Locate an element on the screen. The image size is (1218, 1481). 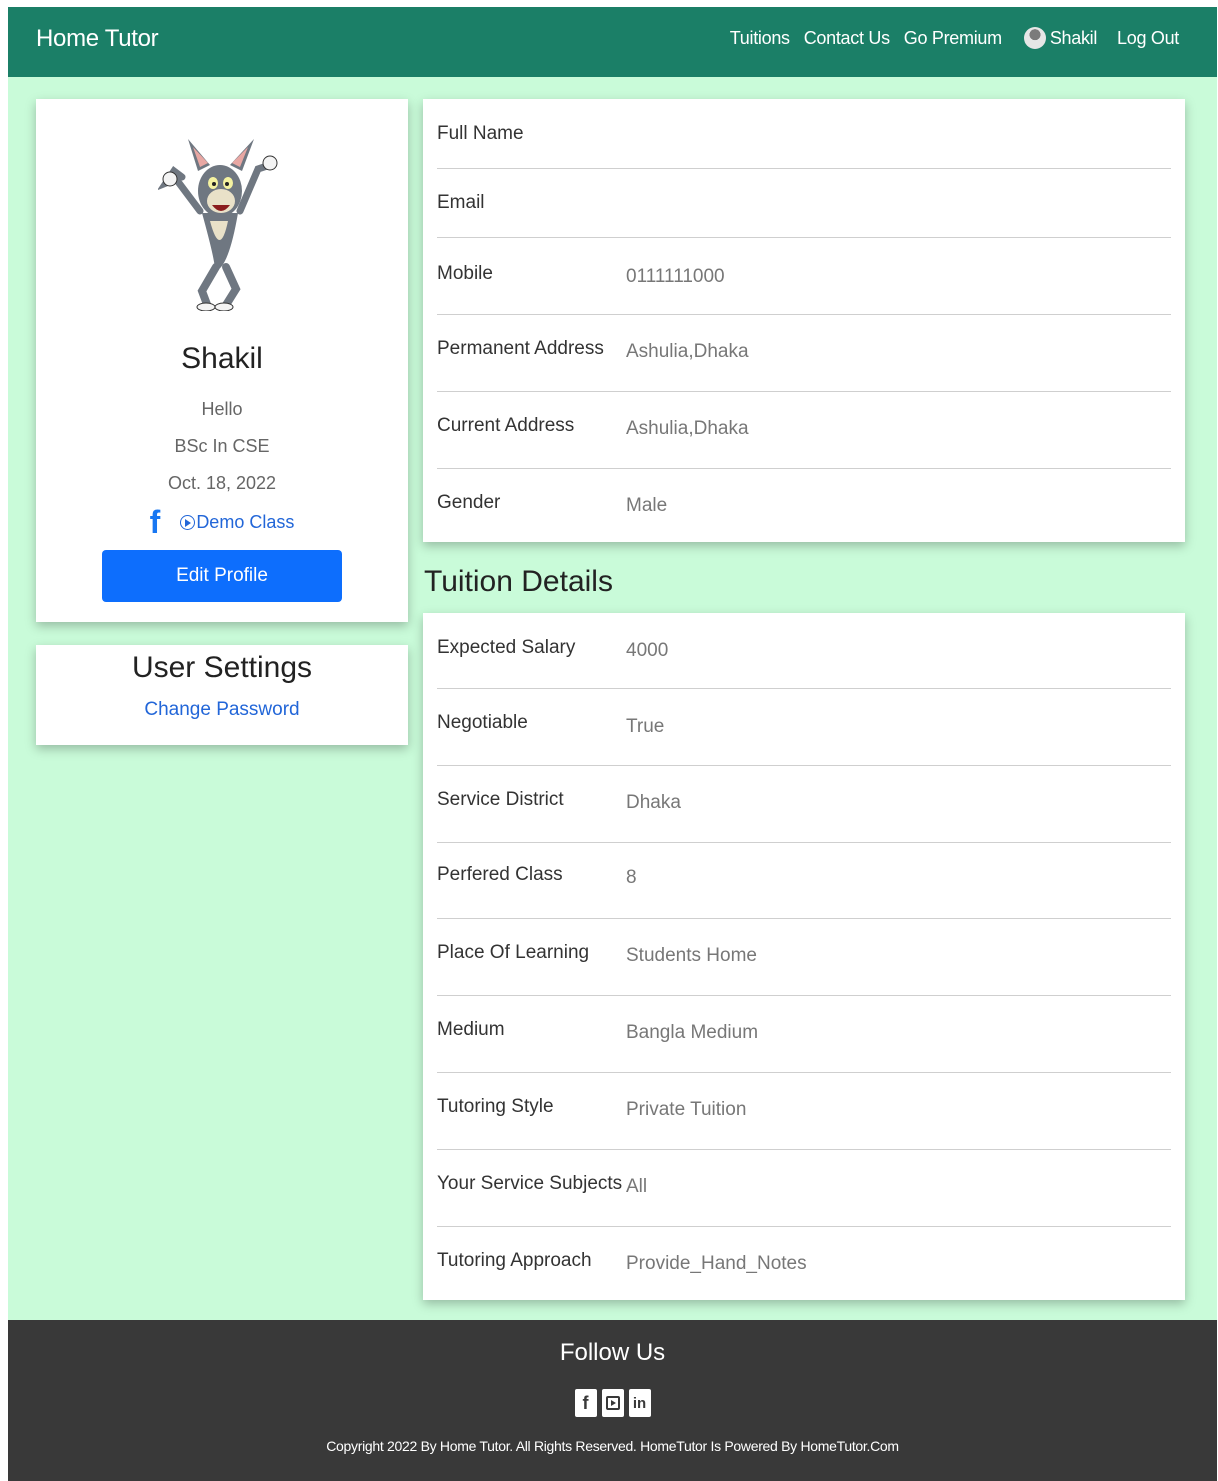
follow-us-heading: Follow Us is located at coordinates (612, 1352).